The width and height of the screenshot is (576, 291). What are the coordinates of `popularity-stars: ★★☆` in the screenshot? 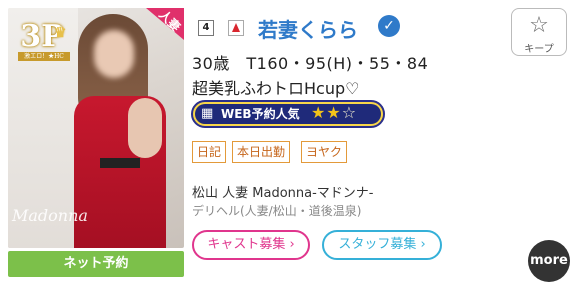 It's located at (334, 112).